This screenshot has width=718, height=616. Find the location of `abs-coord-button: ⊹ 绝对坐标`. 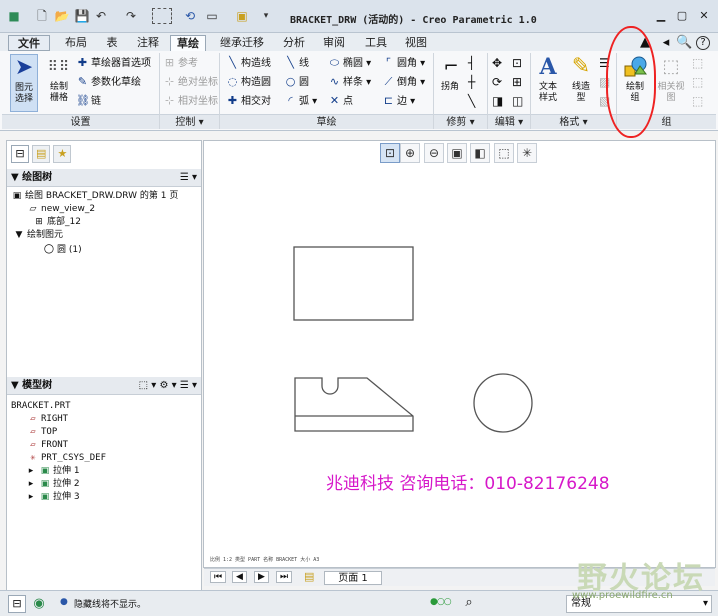

abs-coord-button: ⊹ 绝对坐标 is located at coordinates (190, 82).